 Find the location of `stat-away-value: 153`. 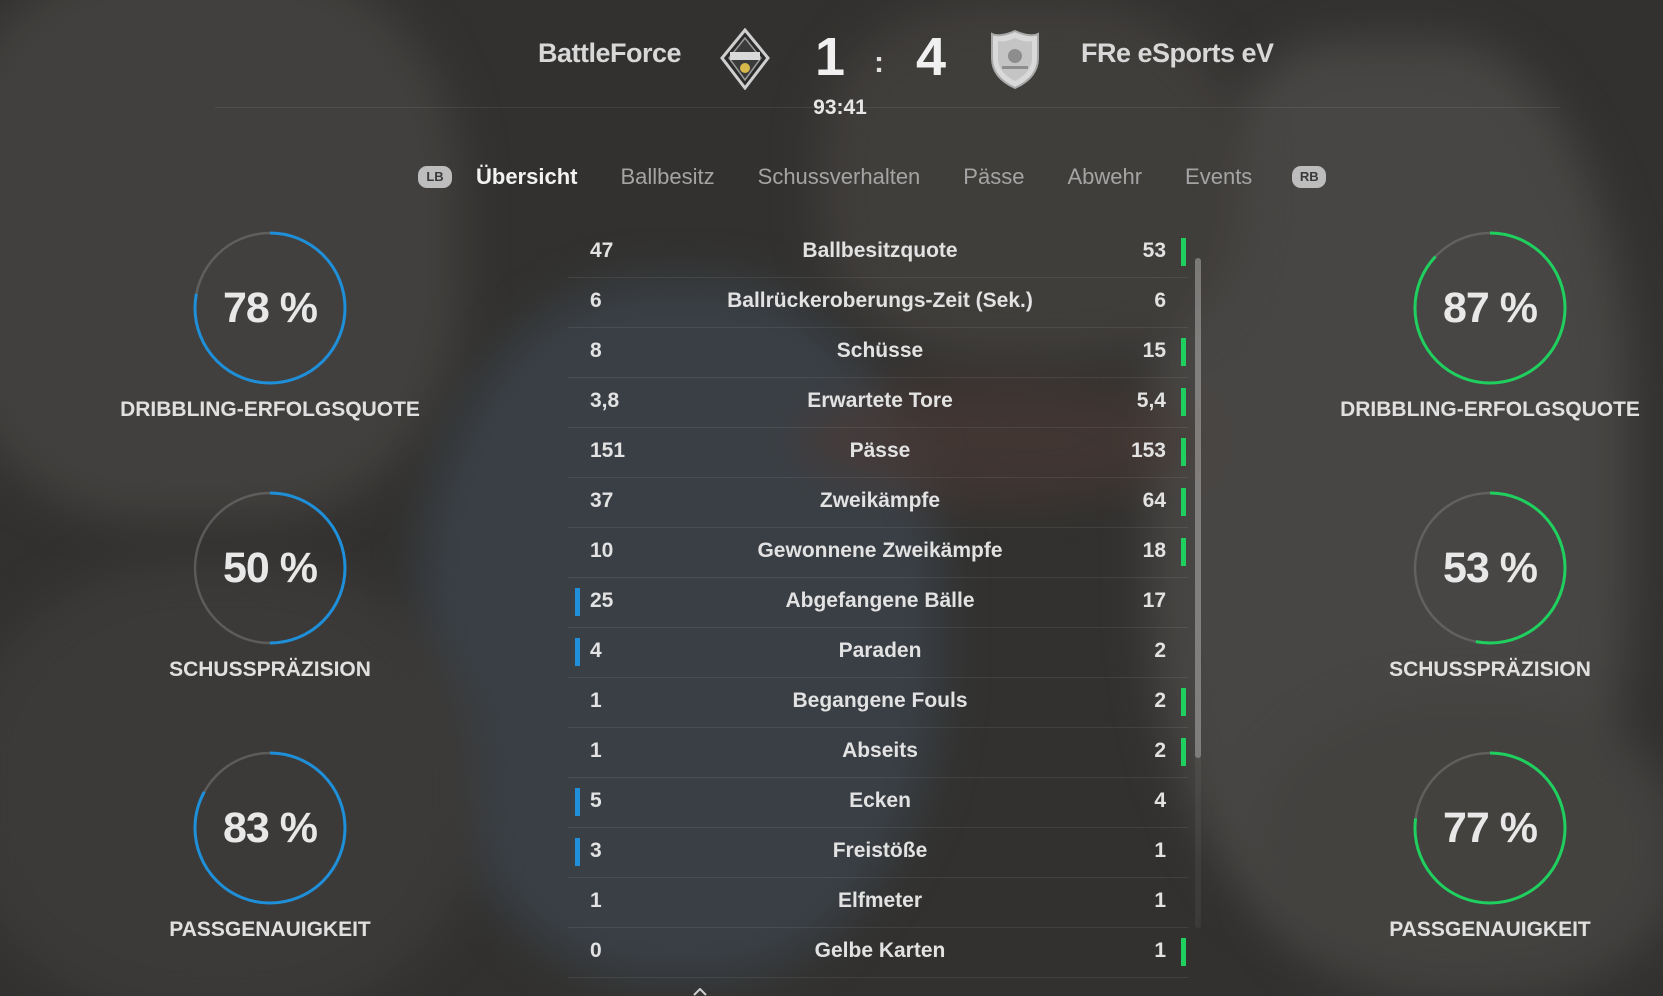

stat-away-value: 153 is located at coordinates (1148, 450).